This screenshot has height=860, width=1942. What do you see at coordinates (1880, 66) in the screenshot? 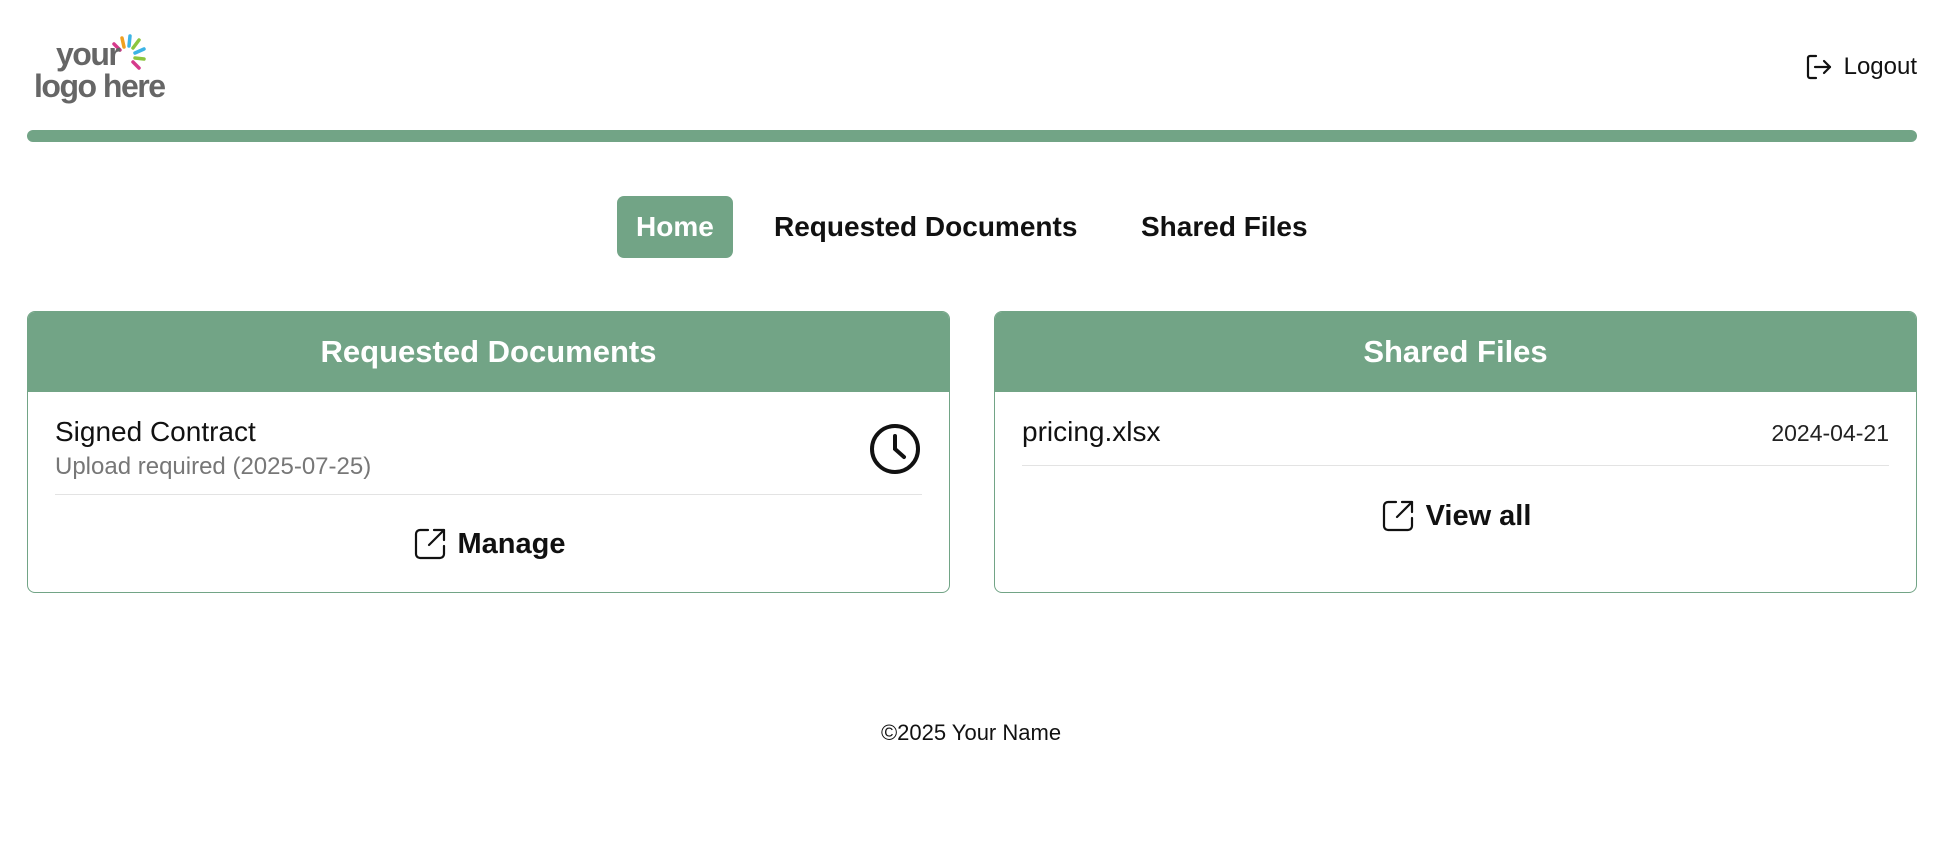
I see `logout-label: Logout` at bounding box center [1880, 66].